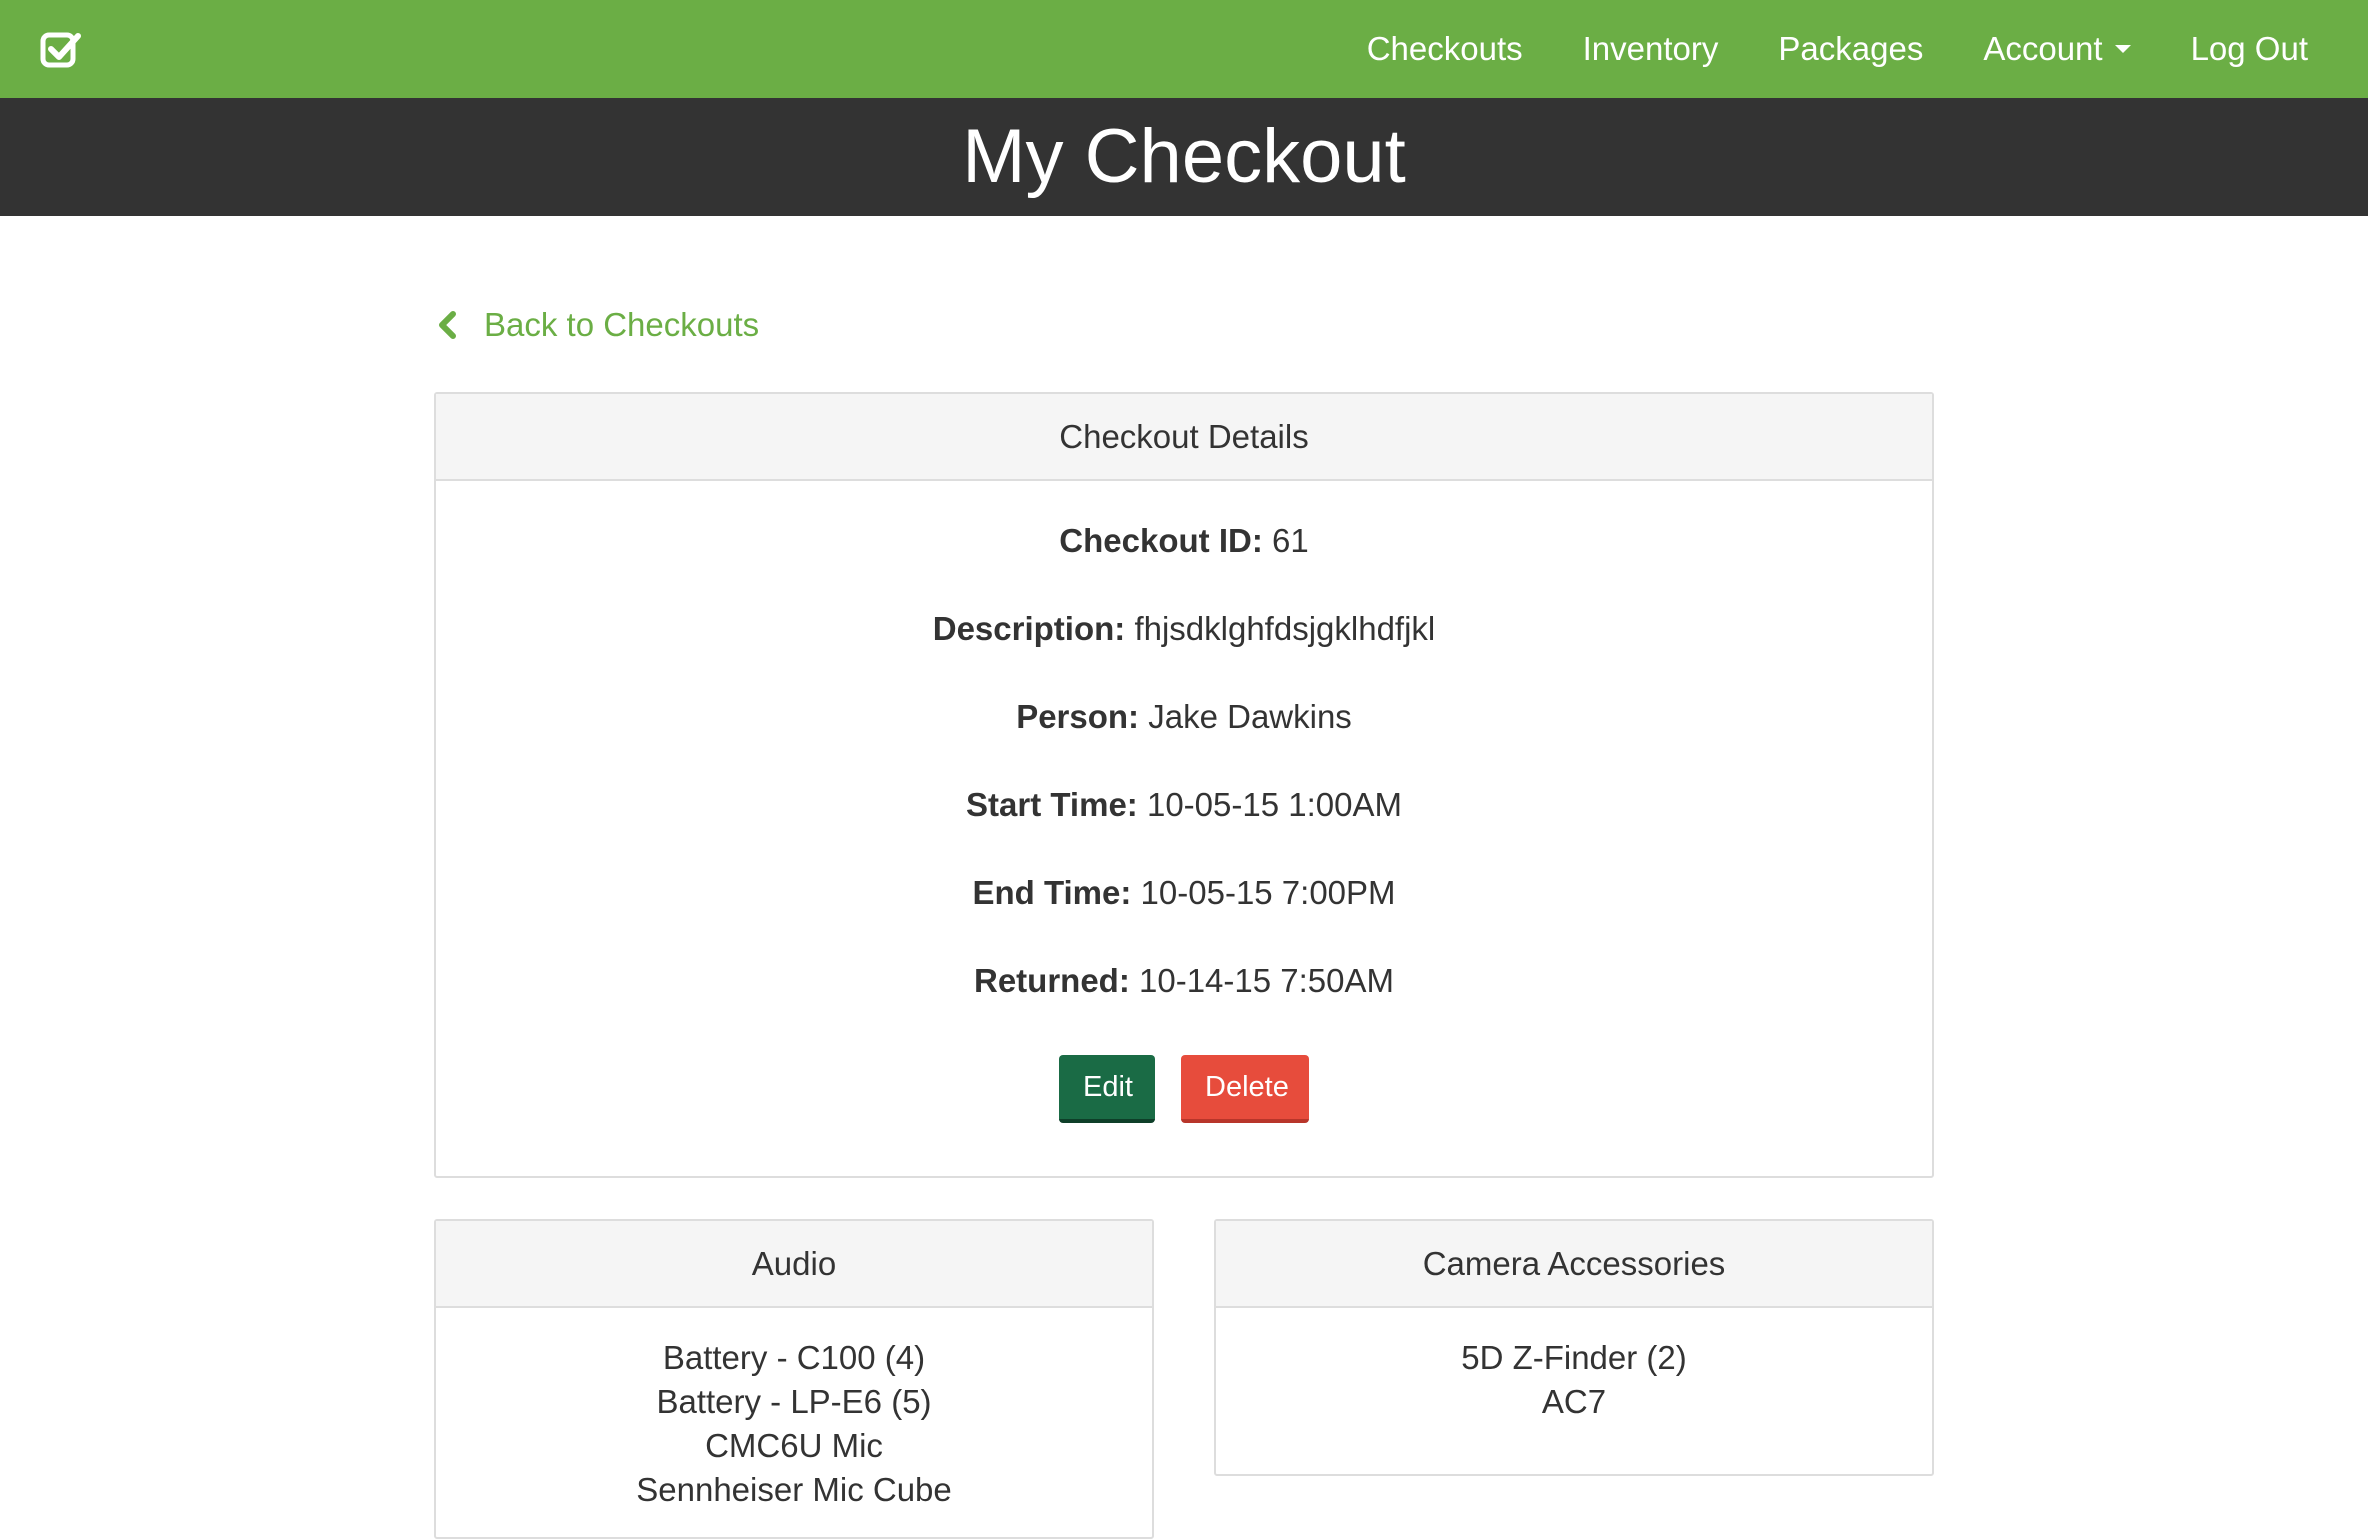  I want to click on list-item: AC7, so click(1574, 1401).